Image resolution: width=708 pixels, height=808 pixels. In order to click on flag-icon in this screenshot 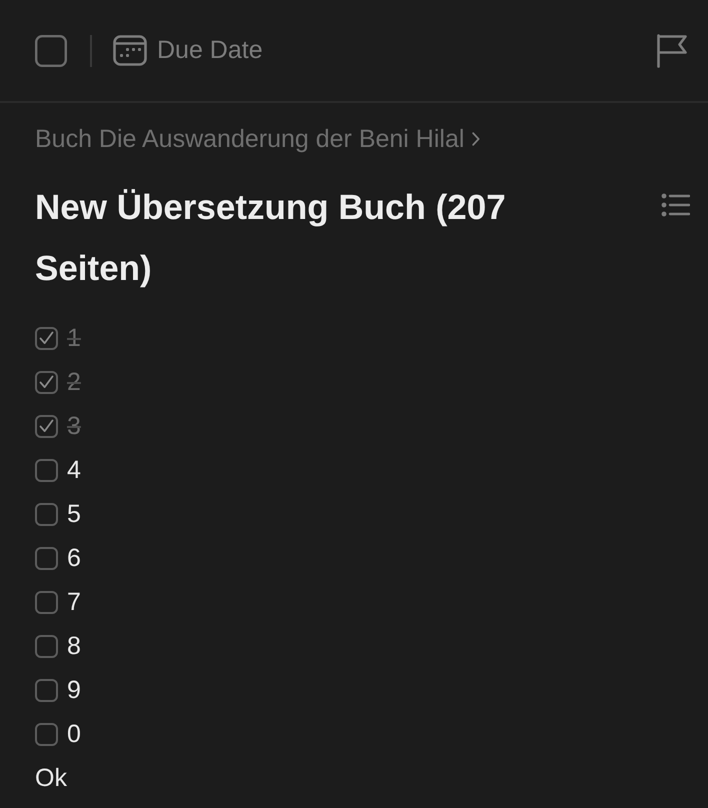, I will do `click(672, 51)`.